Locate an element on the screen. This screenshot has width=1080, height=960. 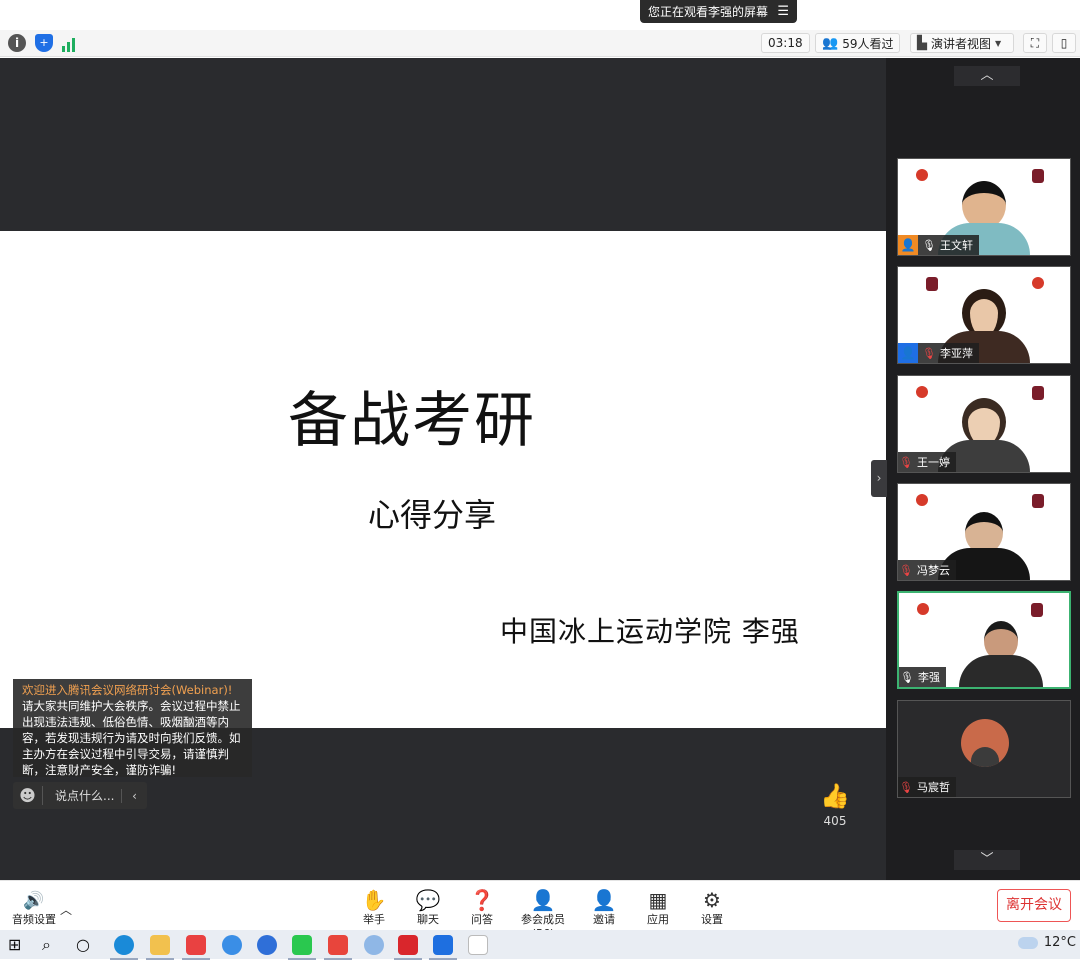
chat-input: ☻ 说点什么... ‹ is located at coordinates (80, 795).